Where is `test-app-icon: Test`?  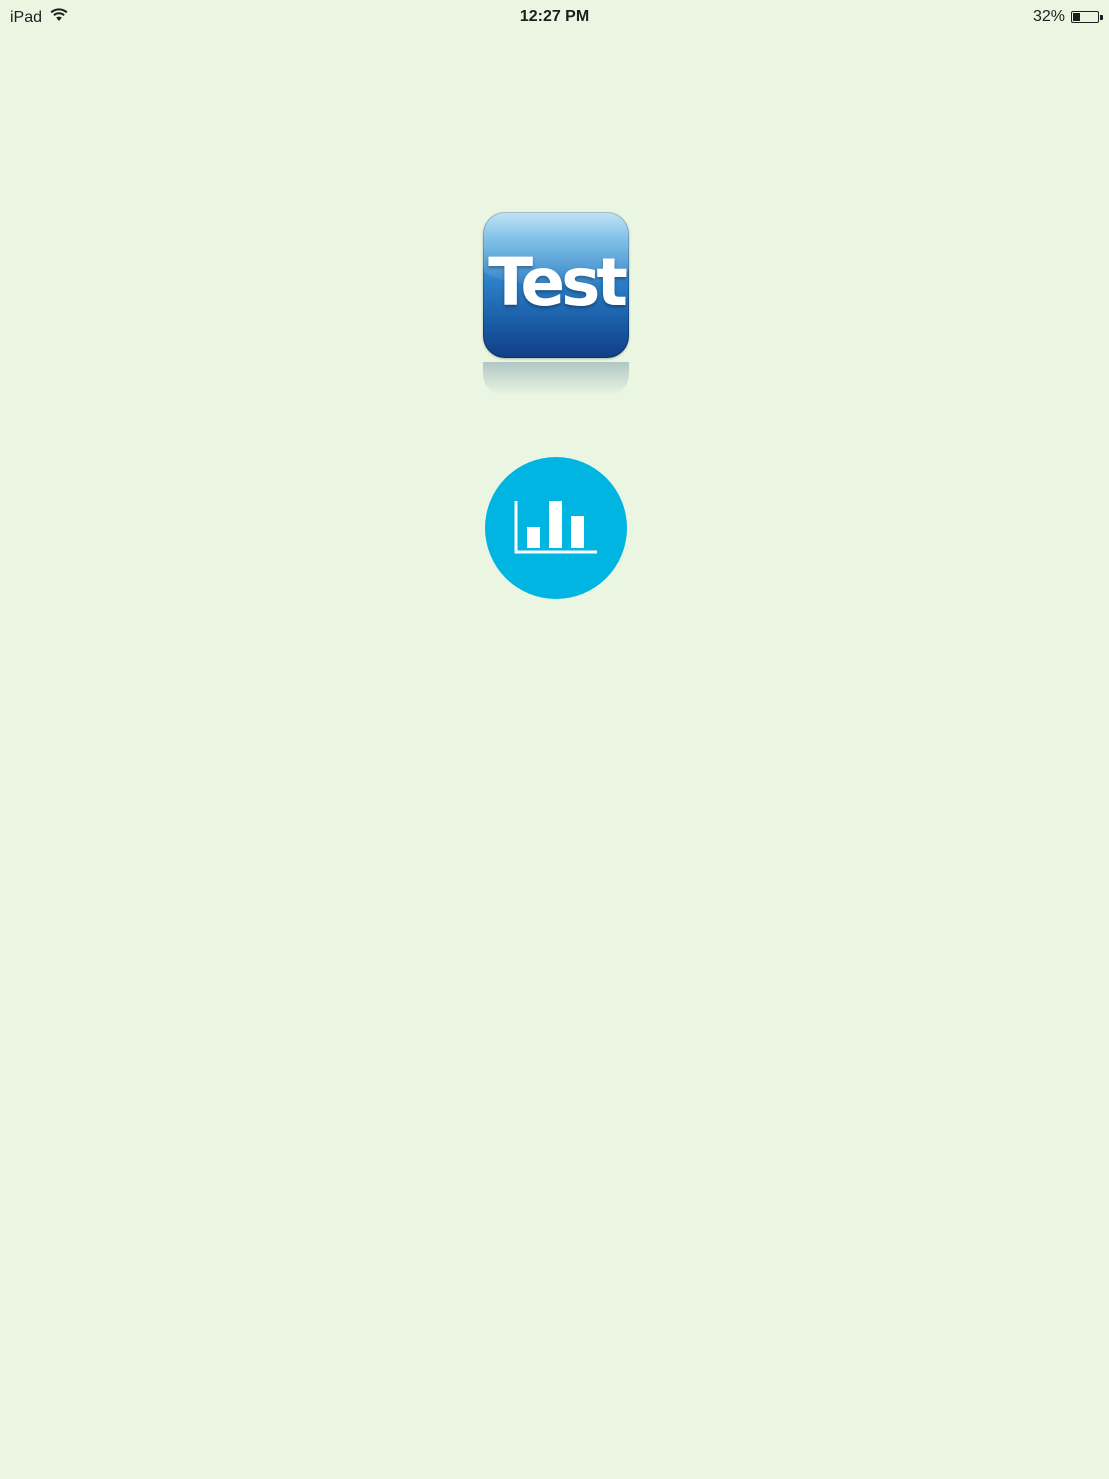 test-app-icon: Test is located at coordinates (556, 285).